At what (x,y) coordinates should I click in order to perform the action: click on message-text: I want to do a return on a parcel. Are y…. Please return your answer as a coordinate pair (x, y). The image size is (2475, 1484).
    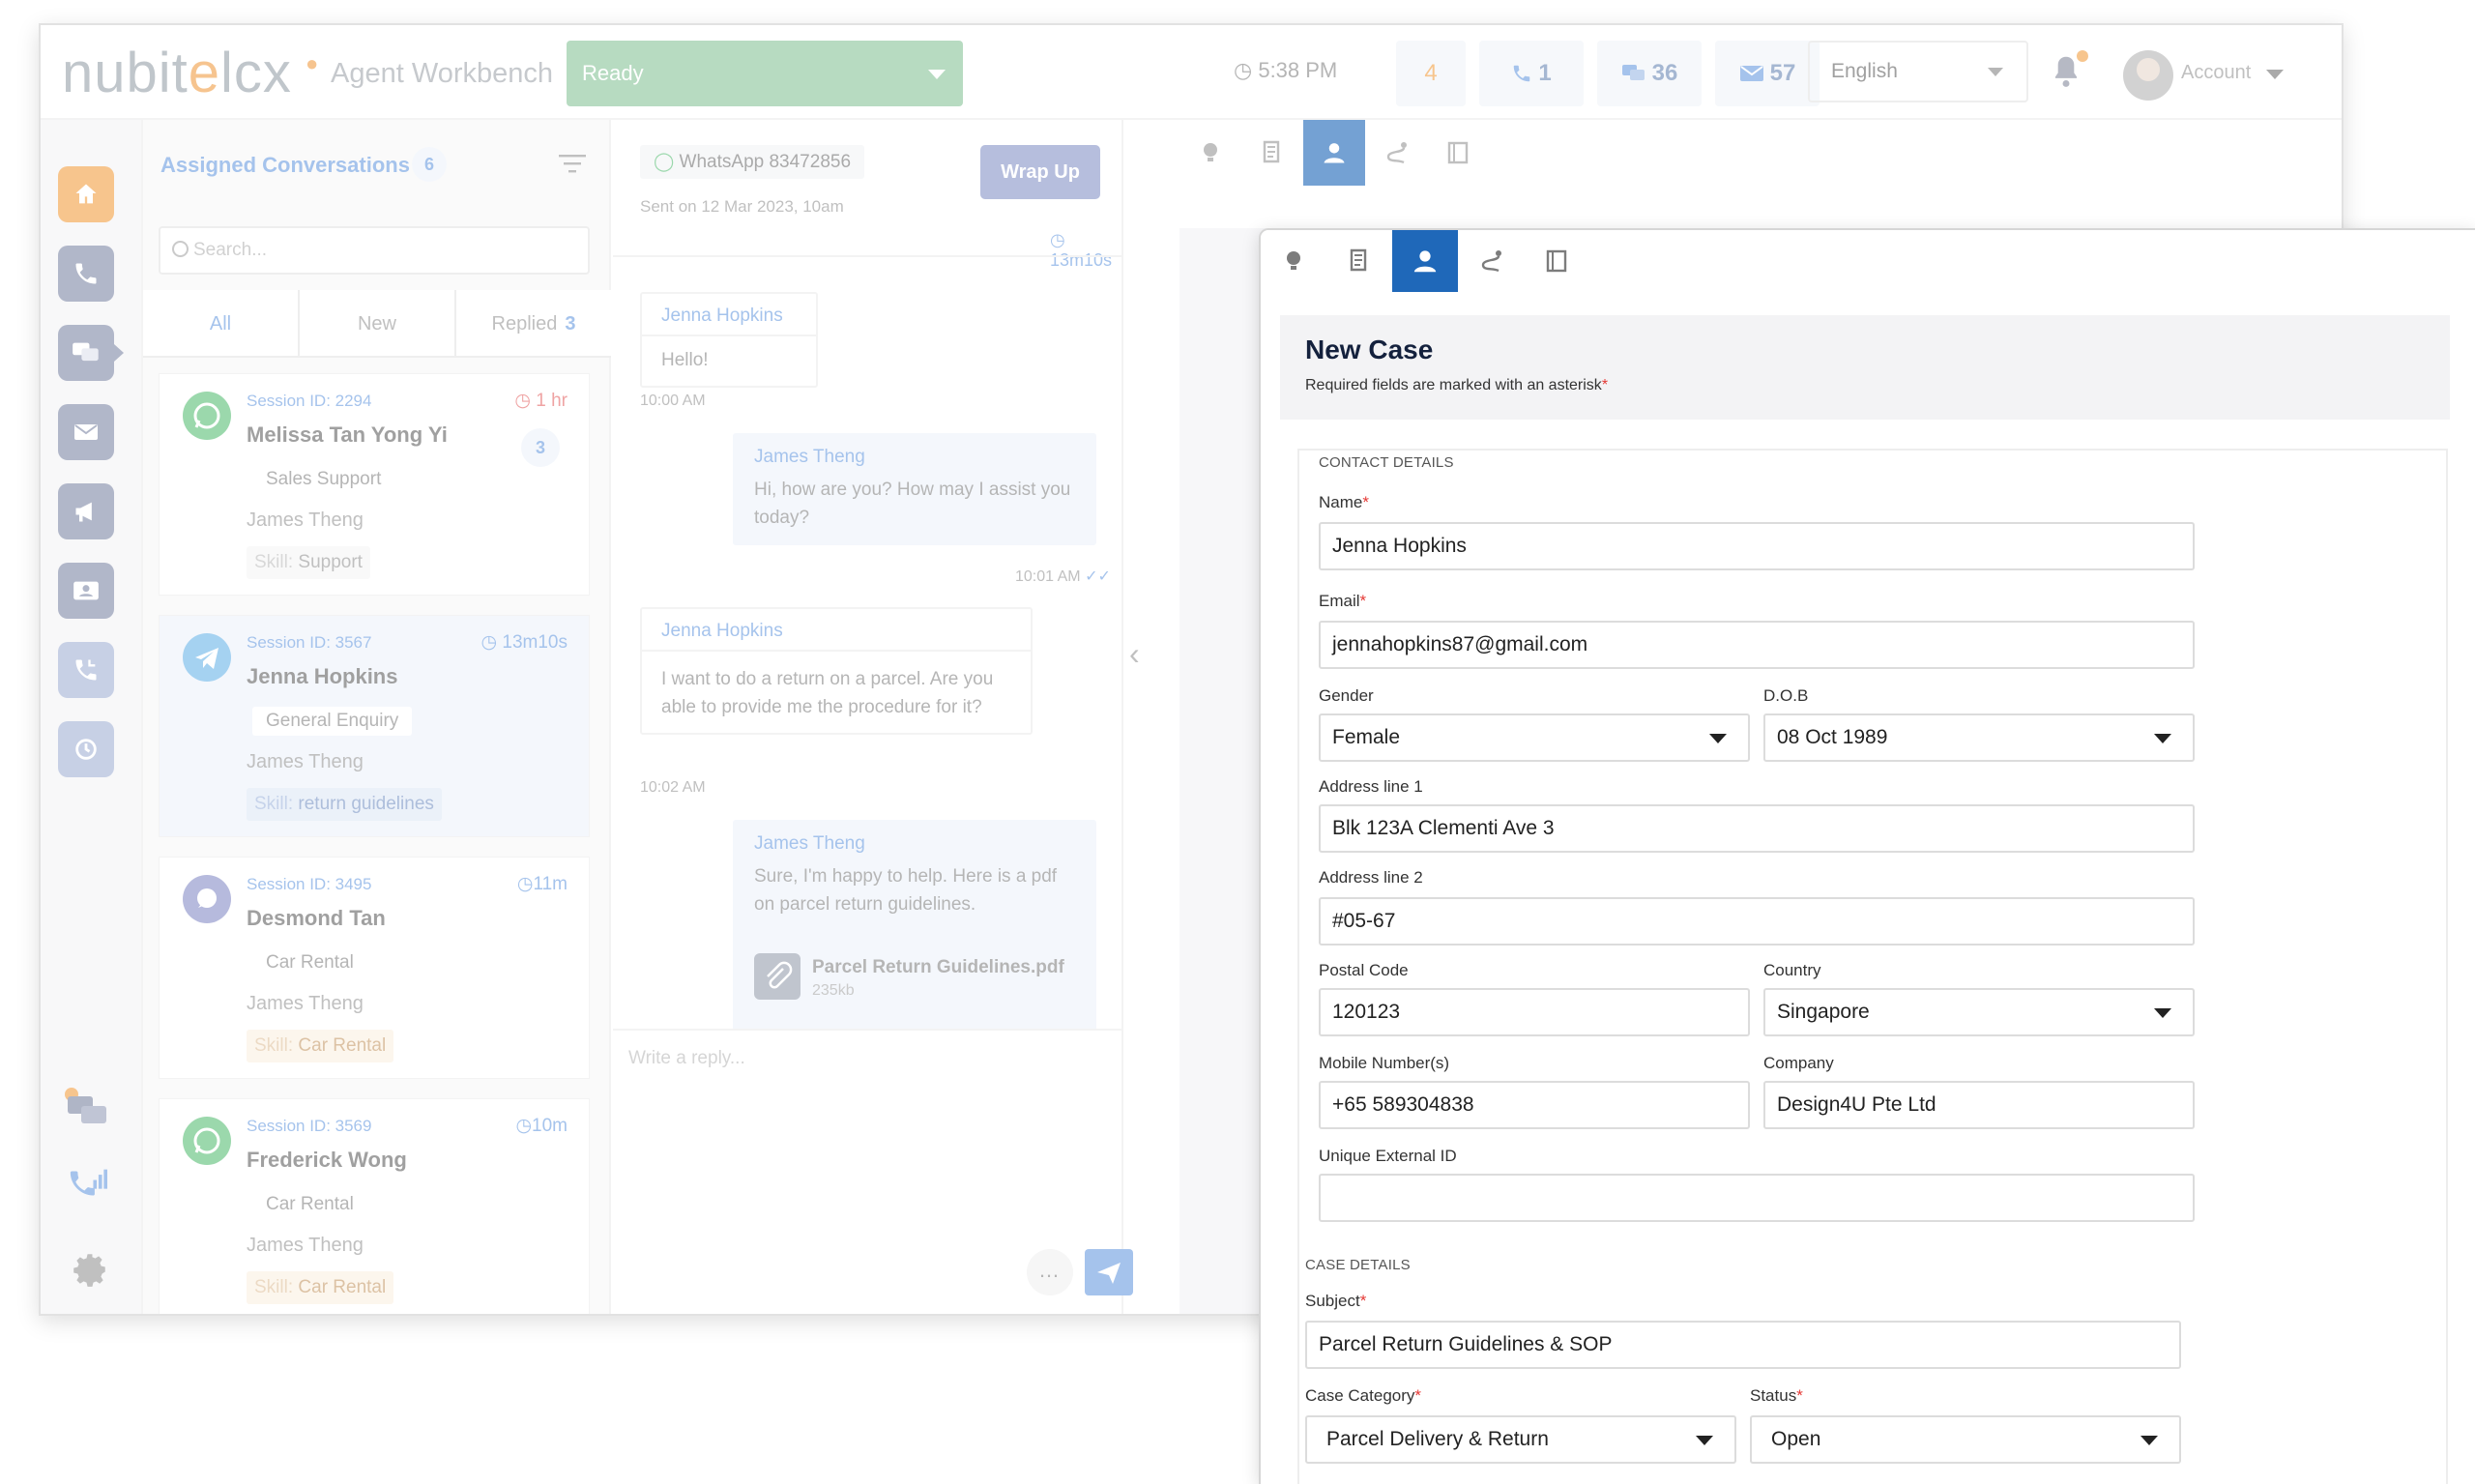
    Looking at the image, I should click on (827, 693).